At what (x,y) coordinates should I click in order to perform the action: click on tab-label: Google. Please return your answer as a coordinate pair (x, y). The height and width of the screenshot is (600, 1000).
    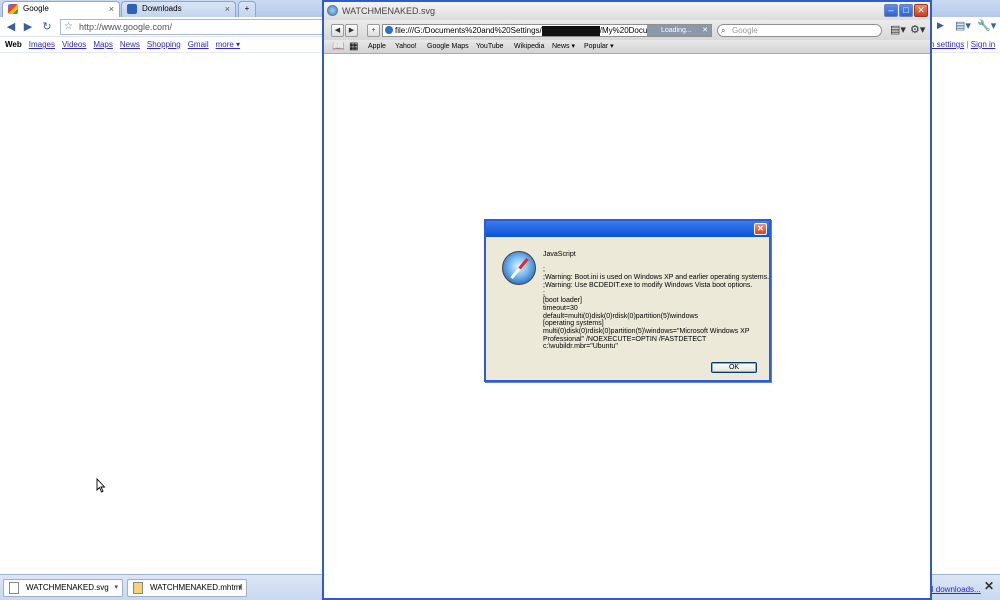
    Looking at the image, I should click on (36, 8).